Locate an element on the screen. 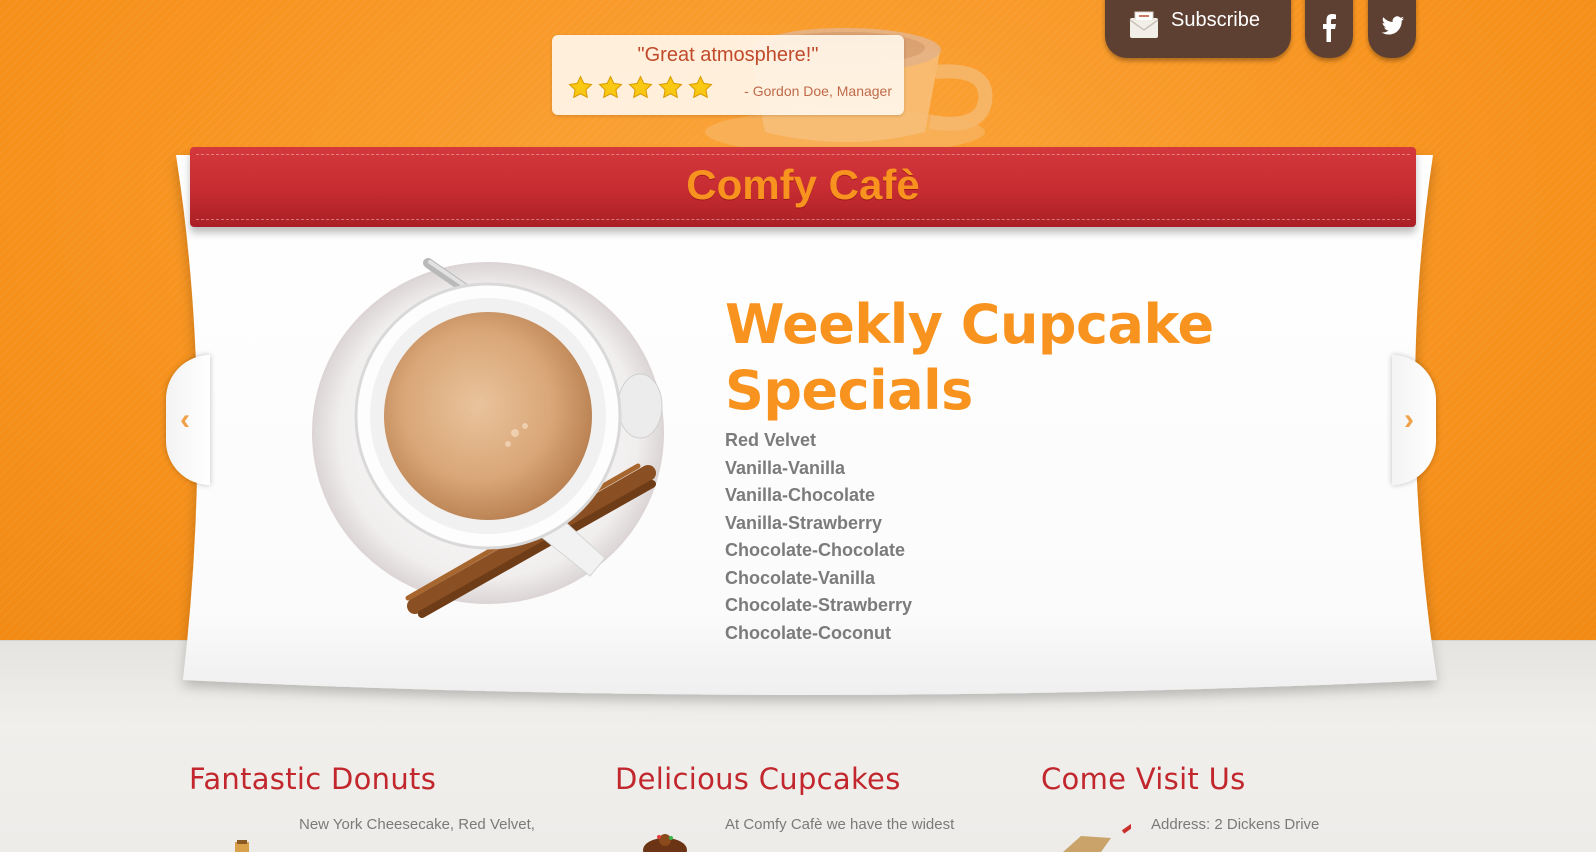  coffee-cup-image is located at coordinates (488, 438).